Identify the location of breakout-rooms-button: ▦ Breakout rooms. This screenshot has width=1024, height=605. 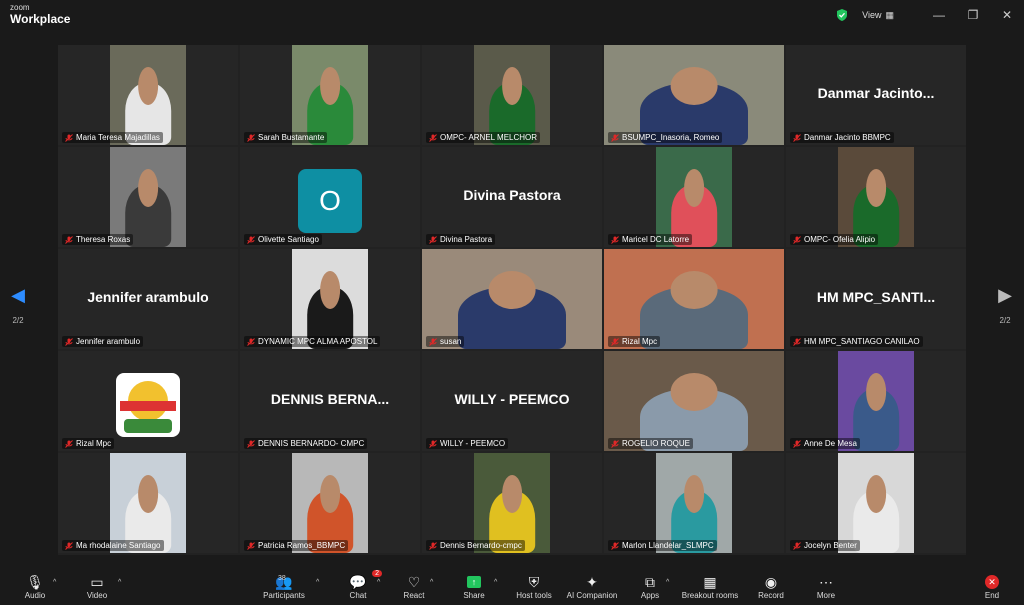
(710, 587).